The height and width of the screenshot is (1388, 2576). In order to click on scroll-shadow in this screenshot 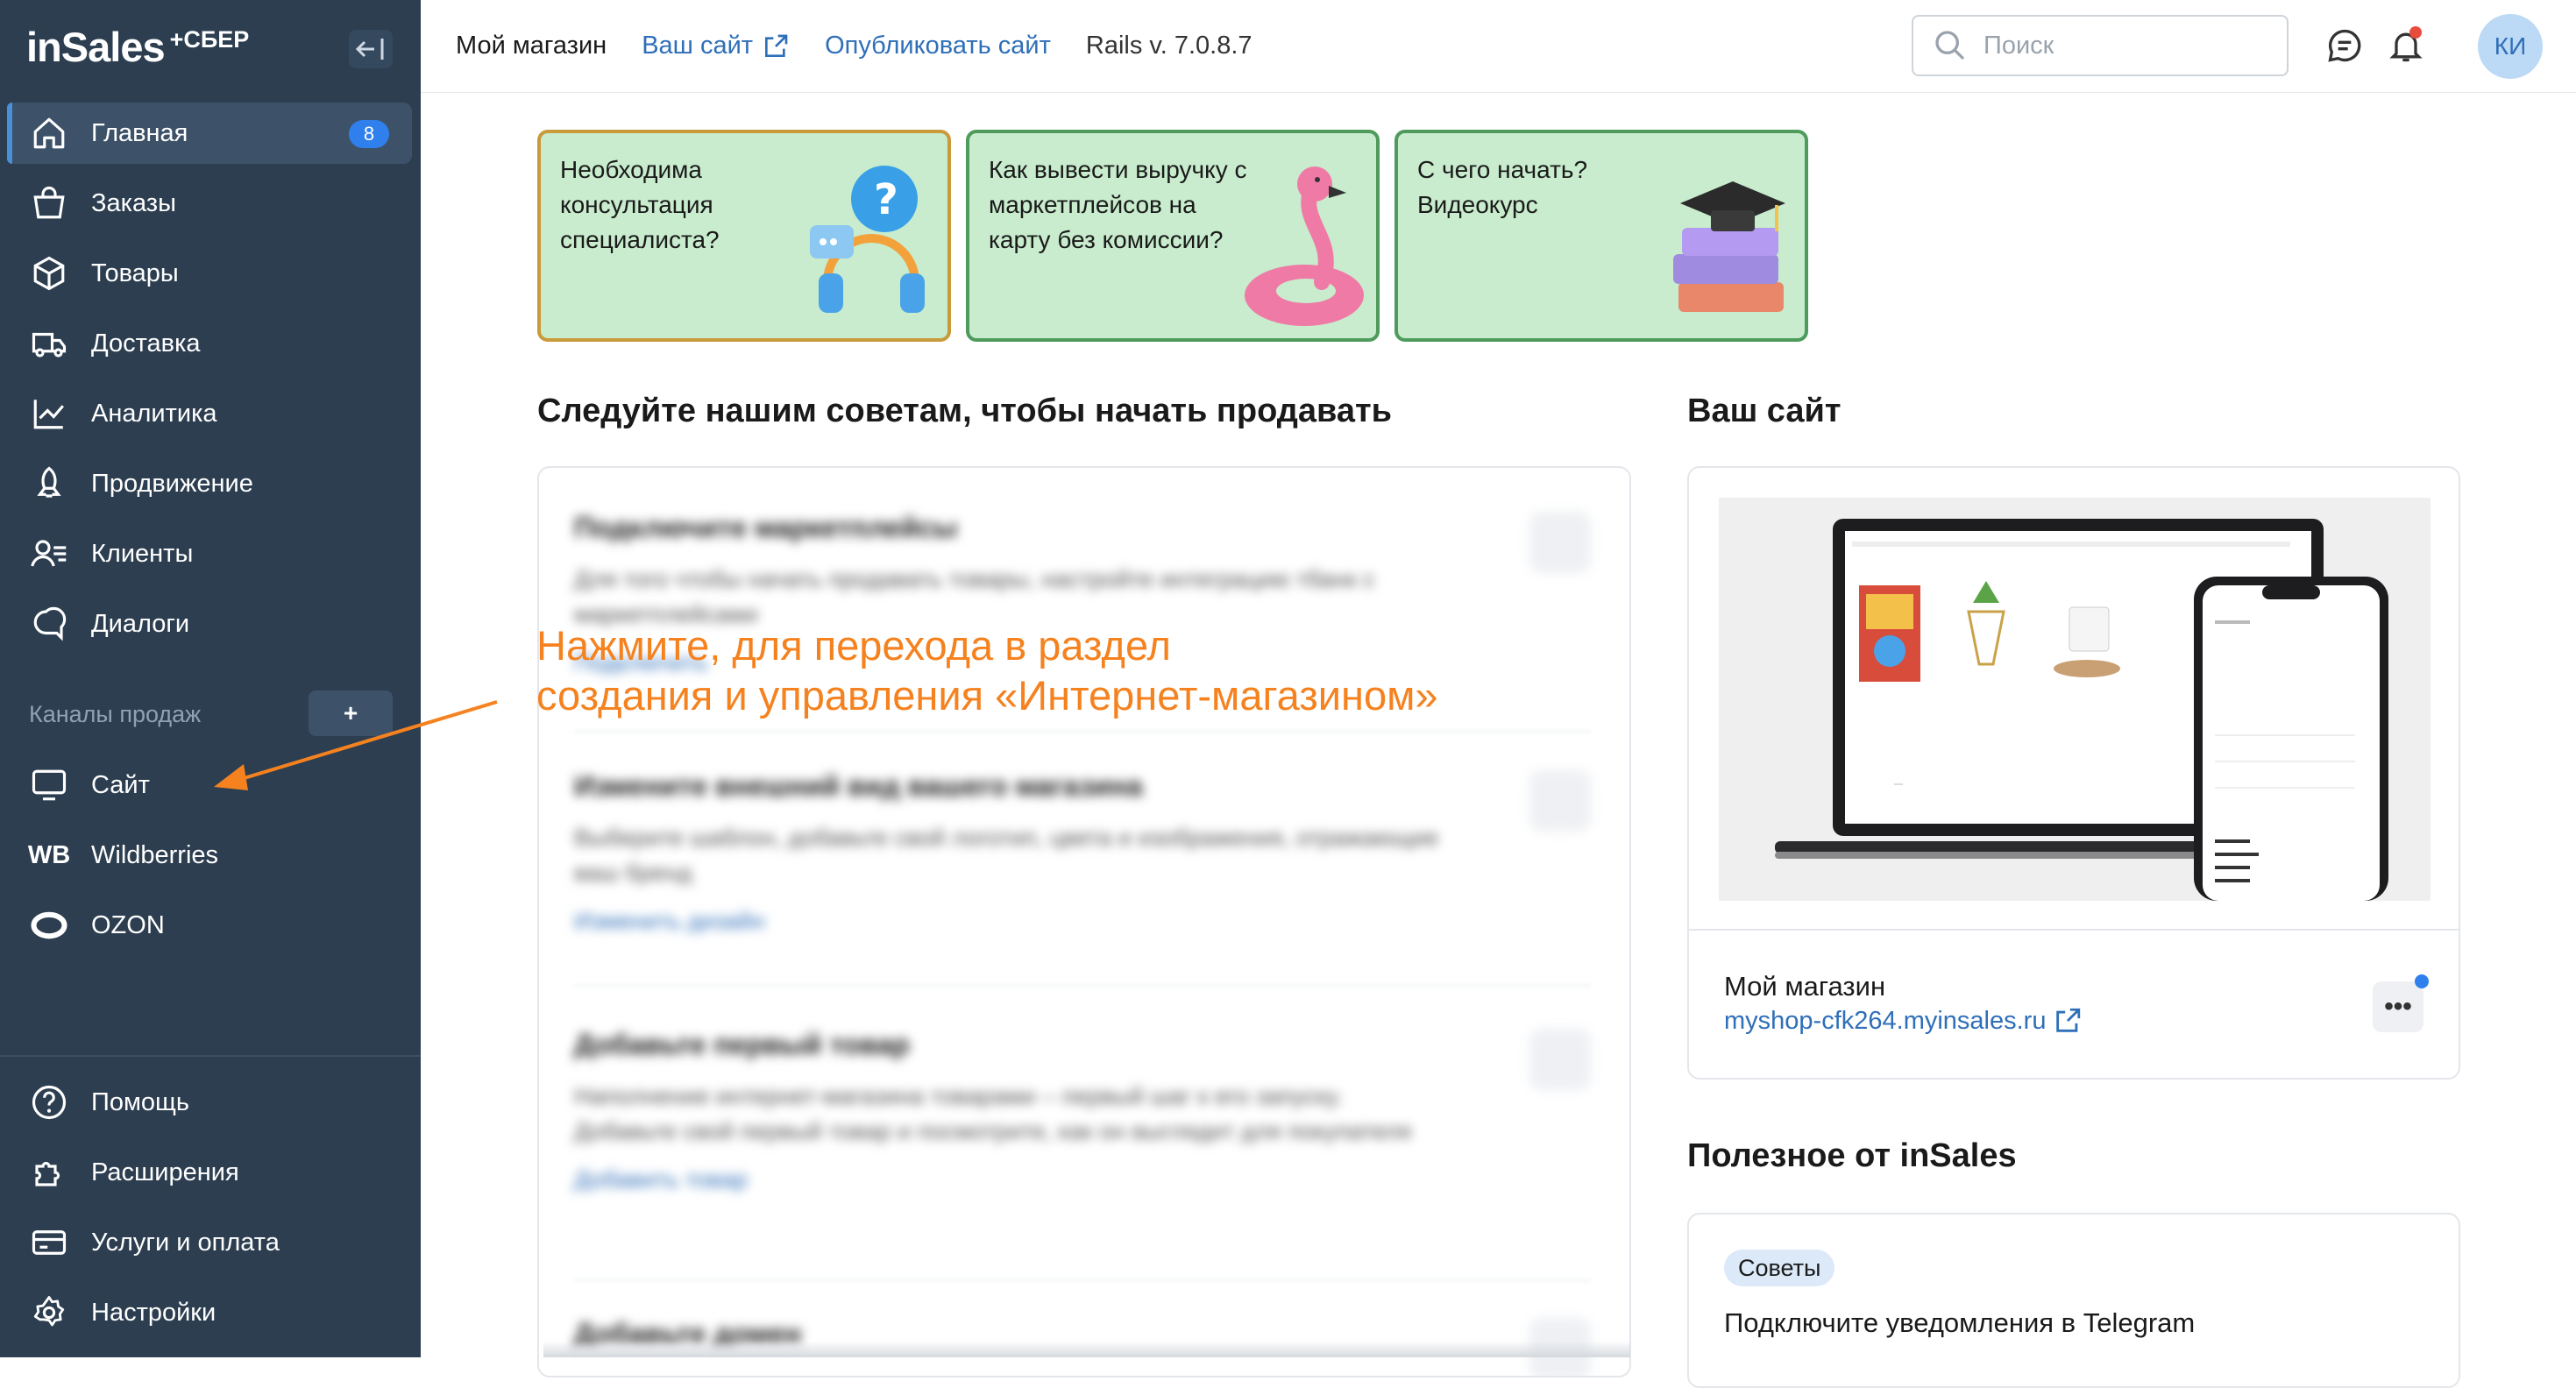, I will do `click(1086, 1349)`.